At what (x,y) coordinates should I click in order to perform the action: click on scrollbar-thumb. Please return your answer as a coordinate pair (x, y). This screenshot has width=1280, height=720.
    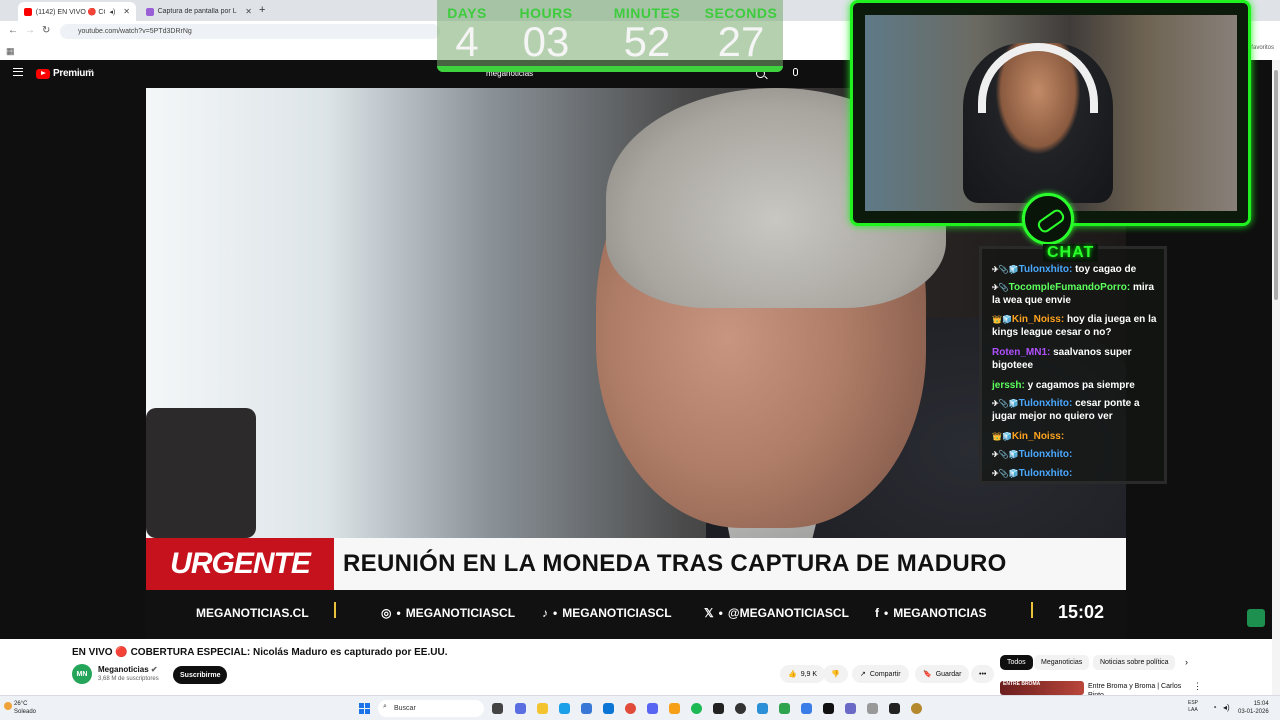
    Looking at the image, I should click on (1276, 185).